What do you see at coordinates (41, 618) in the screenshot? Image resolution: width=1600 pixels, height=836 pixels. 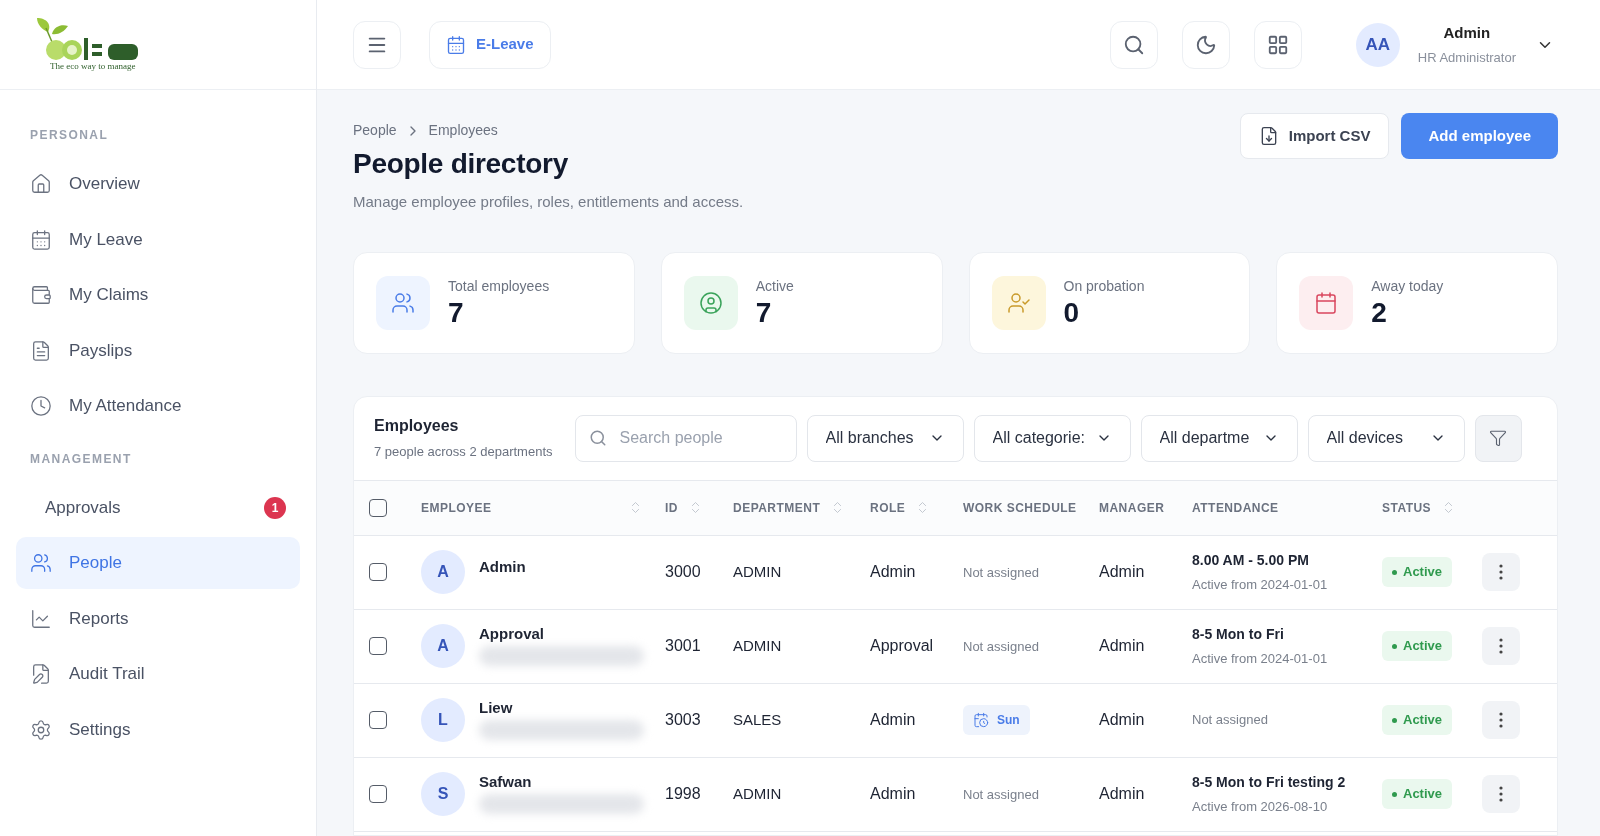 I see `line-chart-icon` at bounding box center [41, 618].